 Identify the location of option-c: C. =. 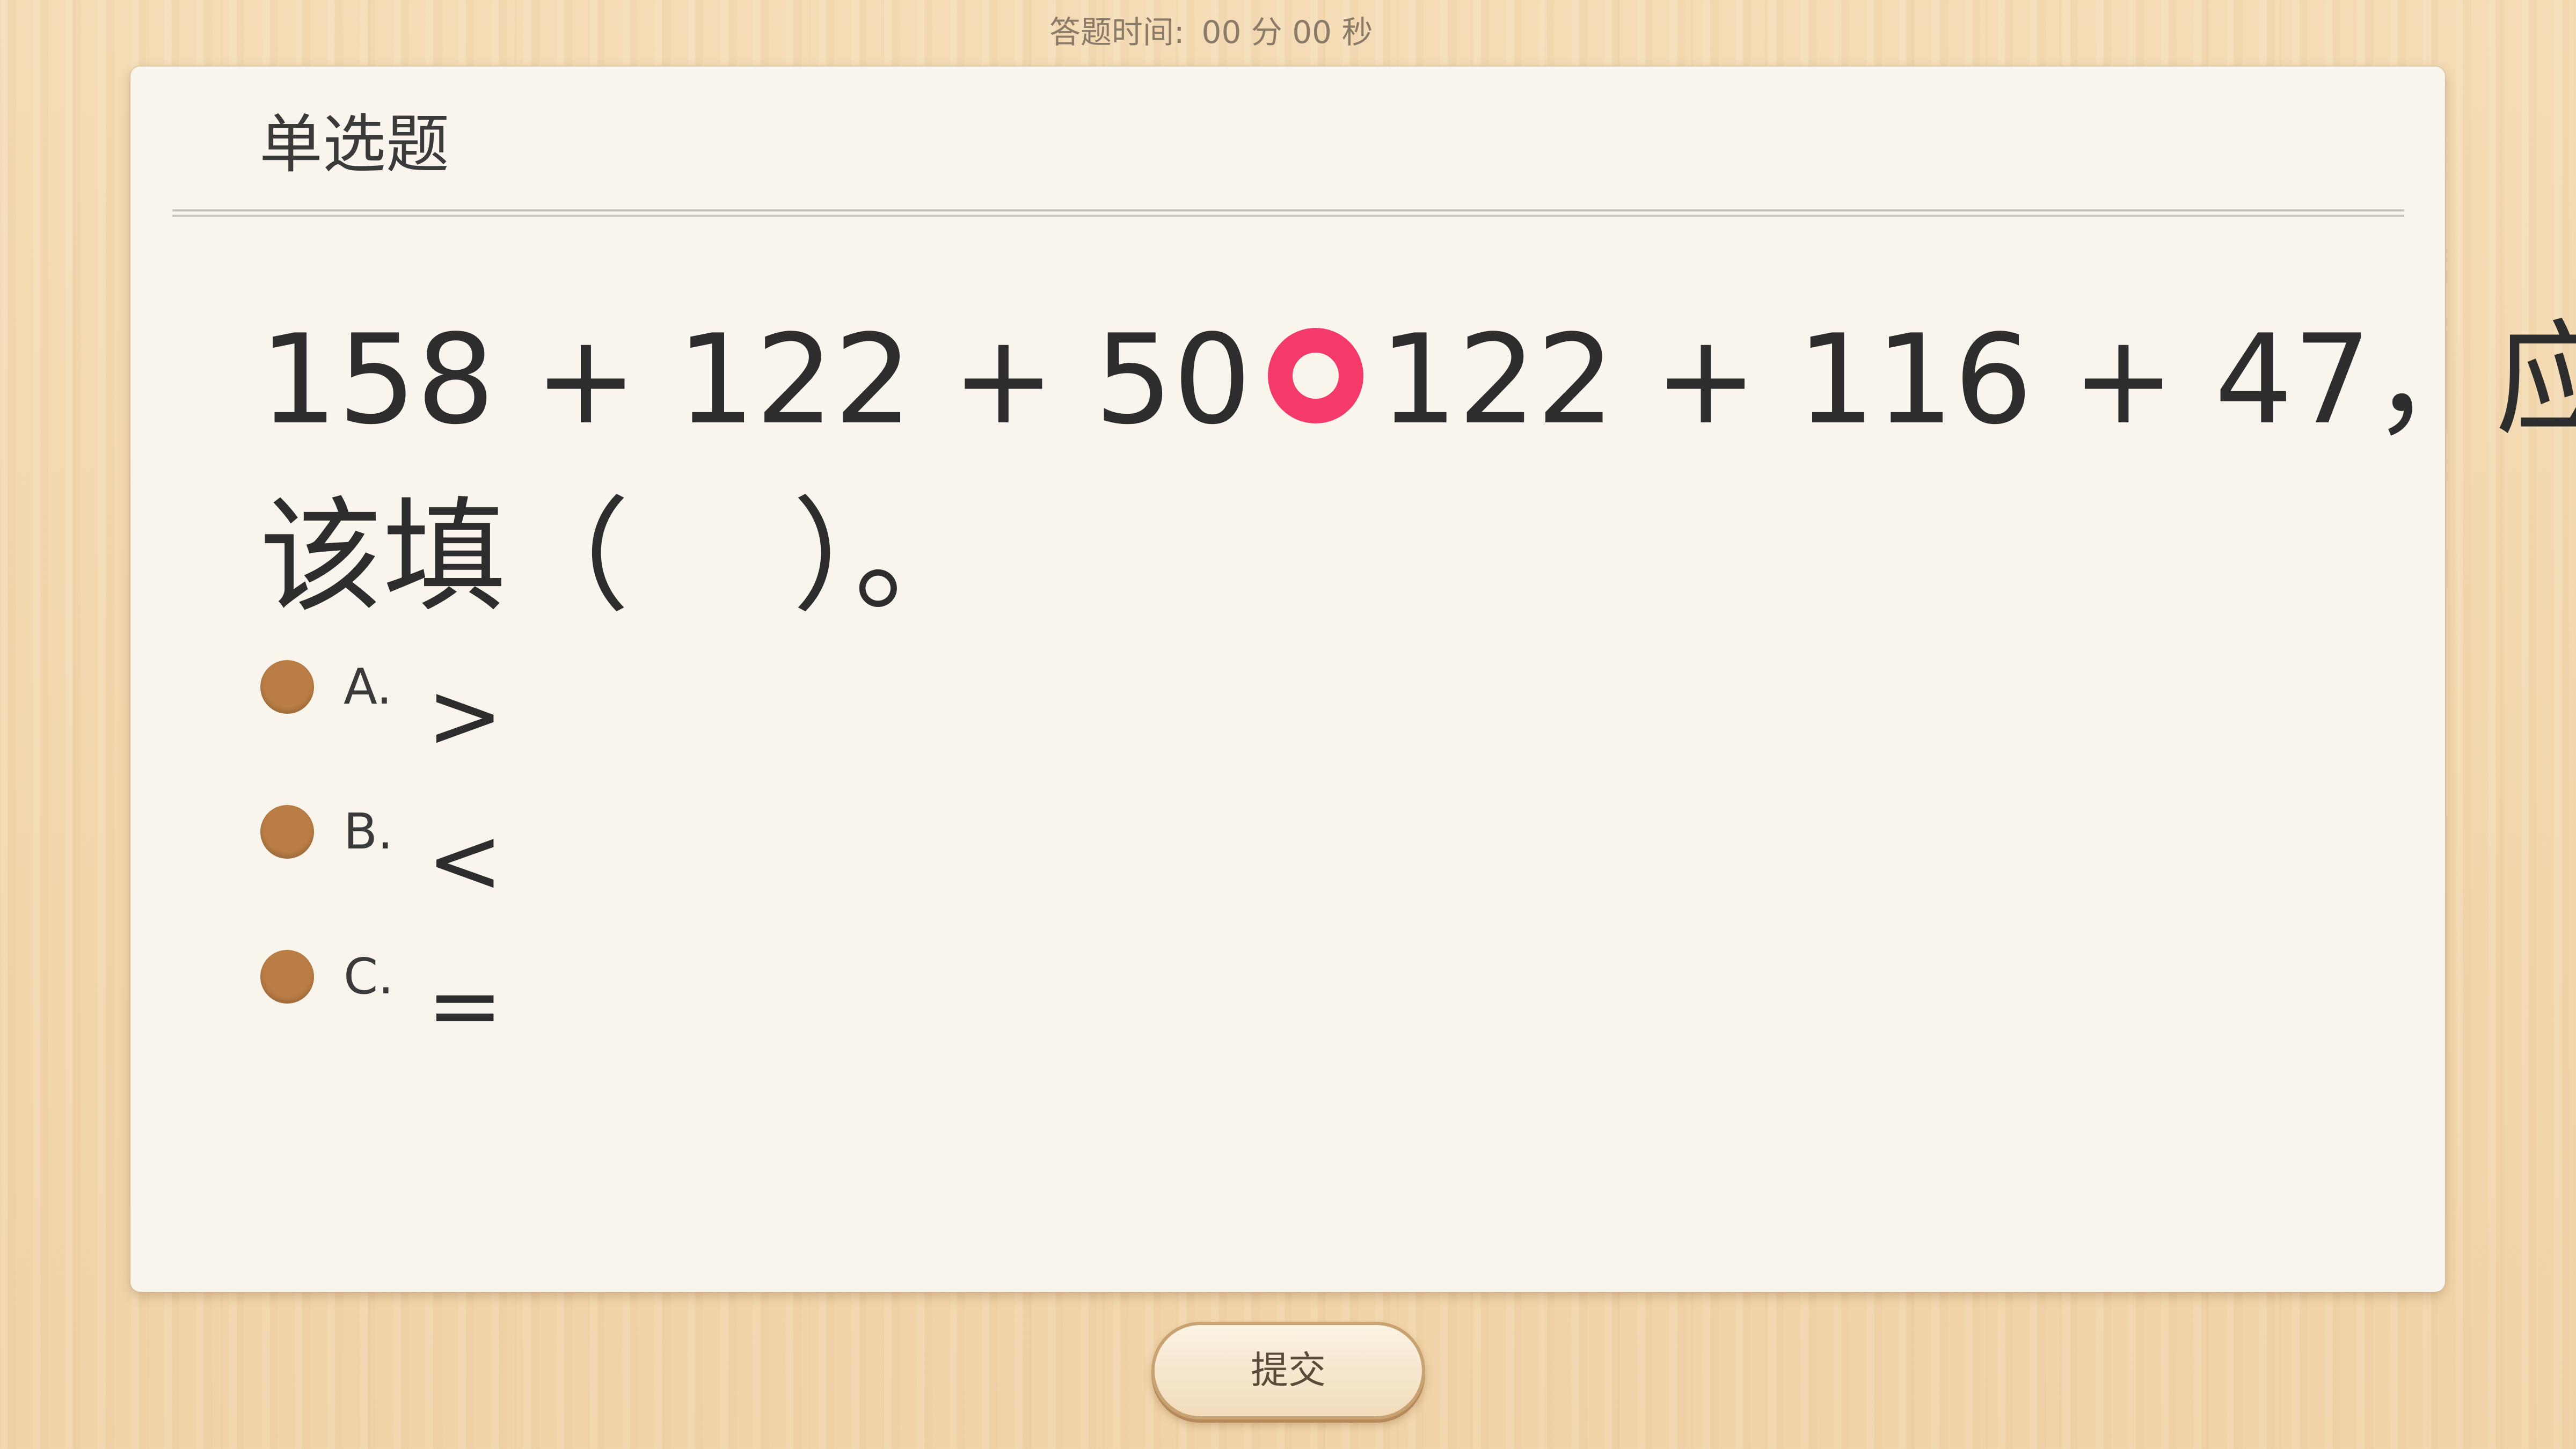
(501, 1008).